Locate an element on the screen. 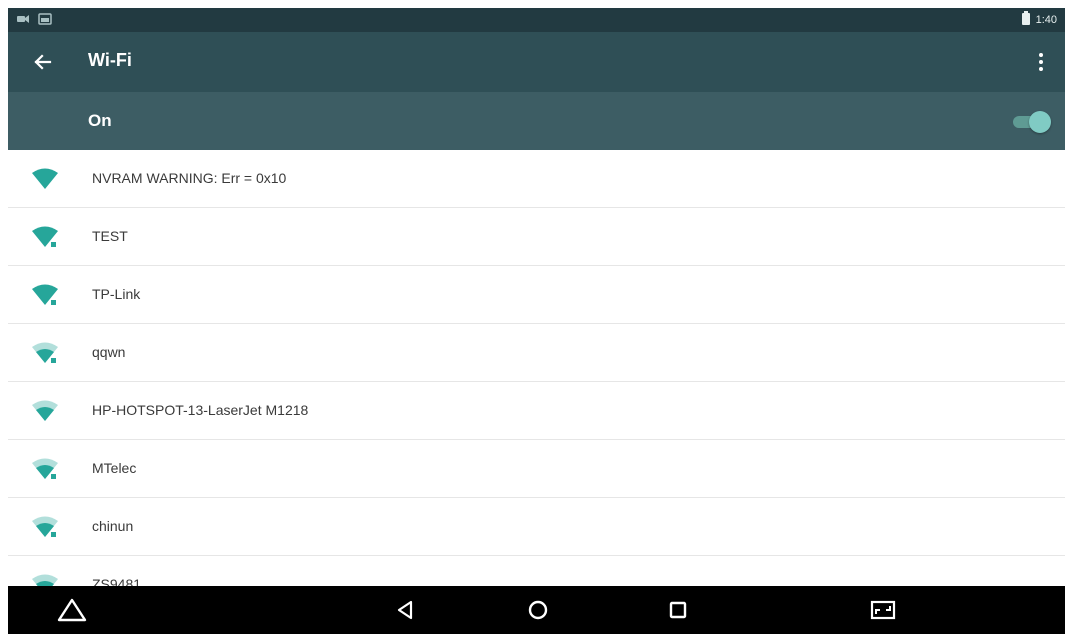 The width and height of the screenshot is (1071, 634). wifi-toggle-switch is located at coordinates (1032, 121).